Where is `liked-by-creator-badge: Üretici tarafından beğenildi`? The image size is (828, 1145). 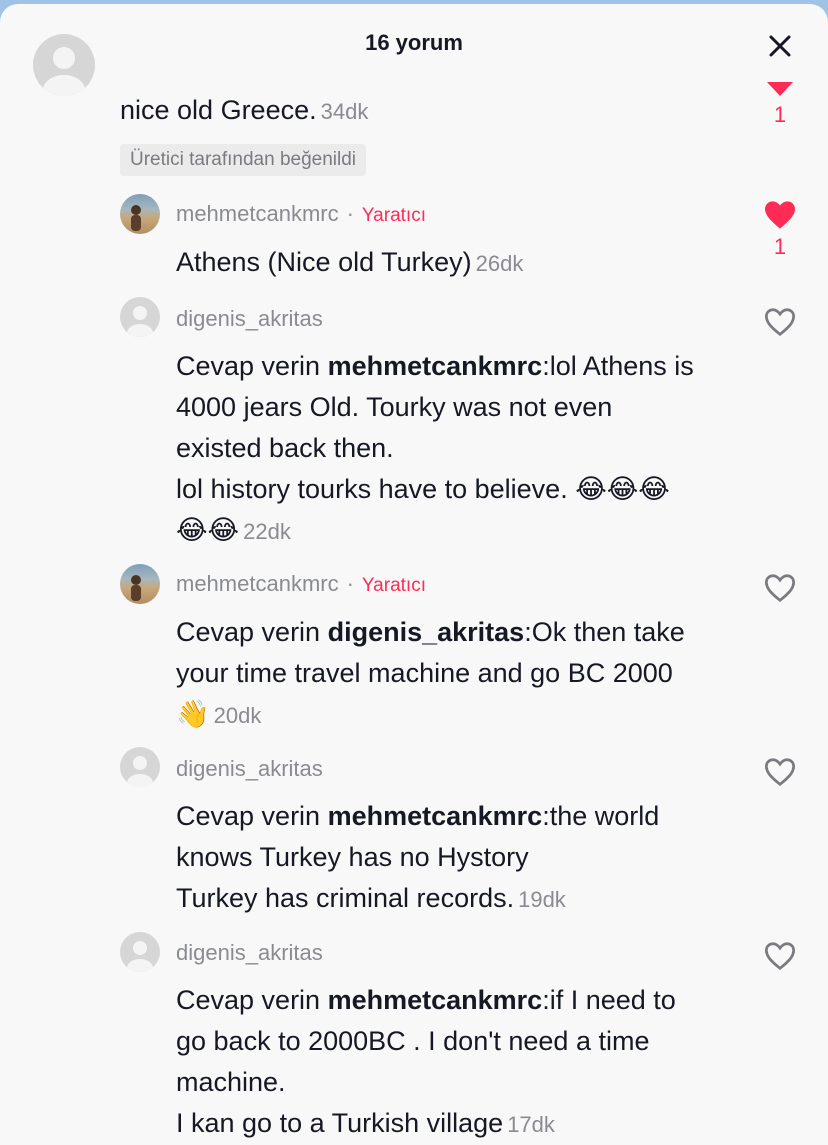 liked-by-creator-badge: Üretici tarafından beğenildi is located at coordinates (243, 160).